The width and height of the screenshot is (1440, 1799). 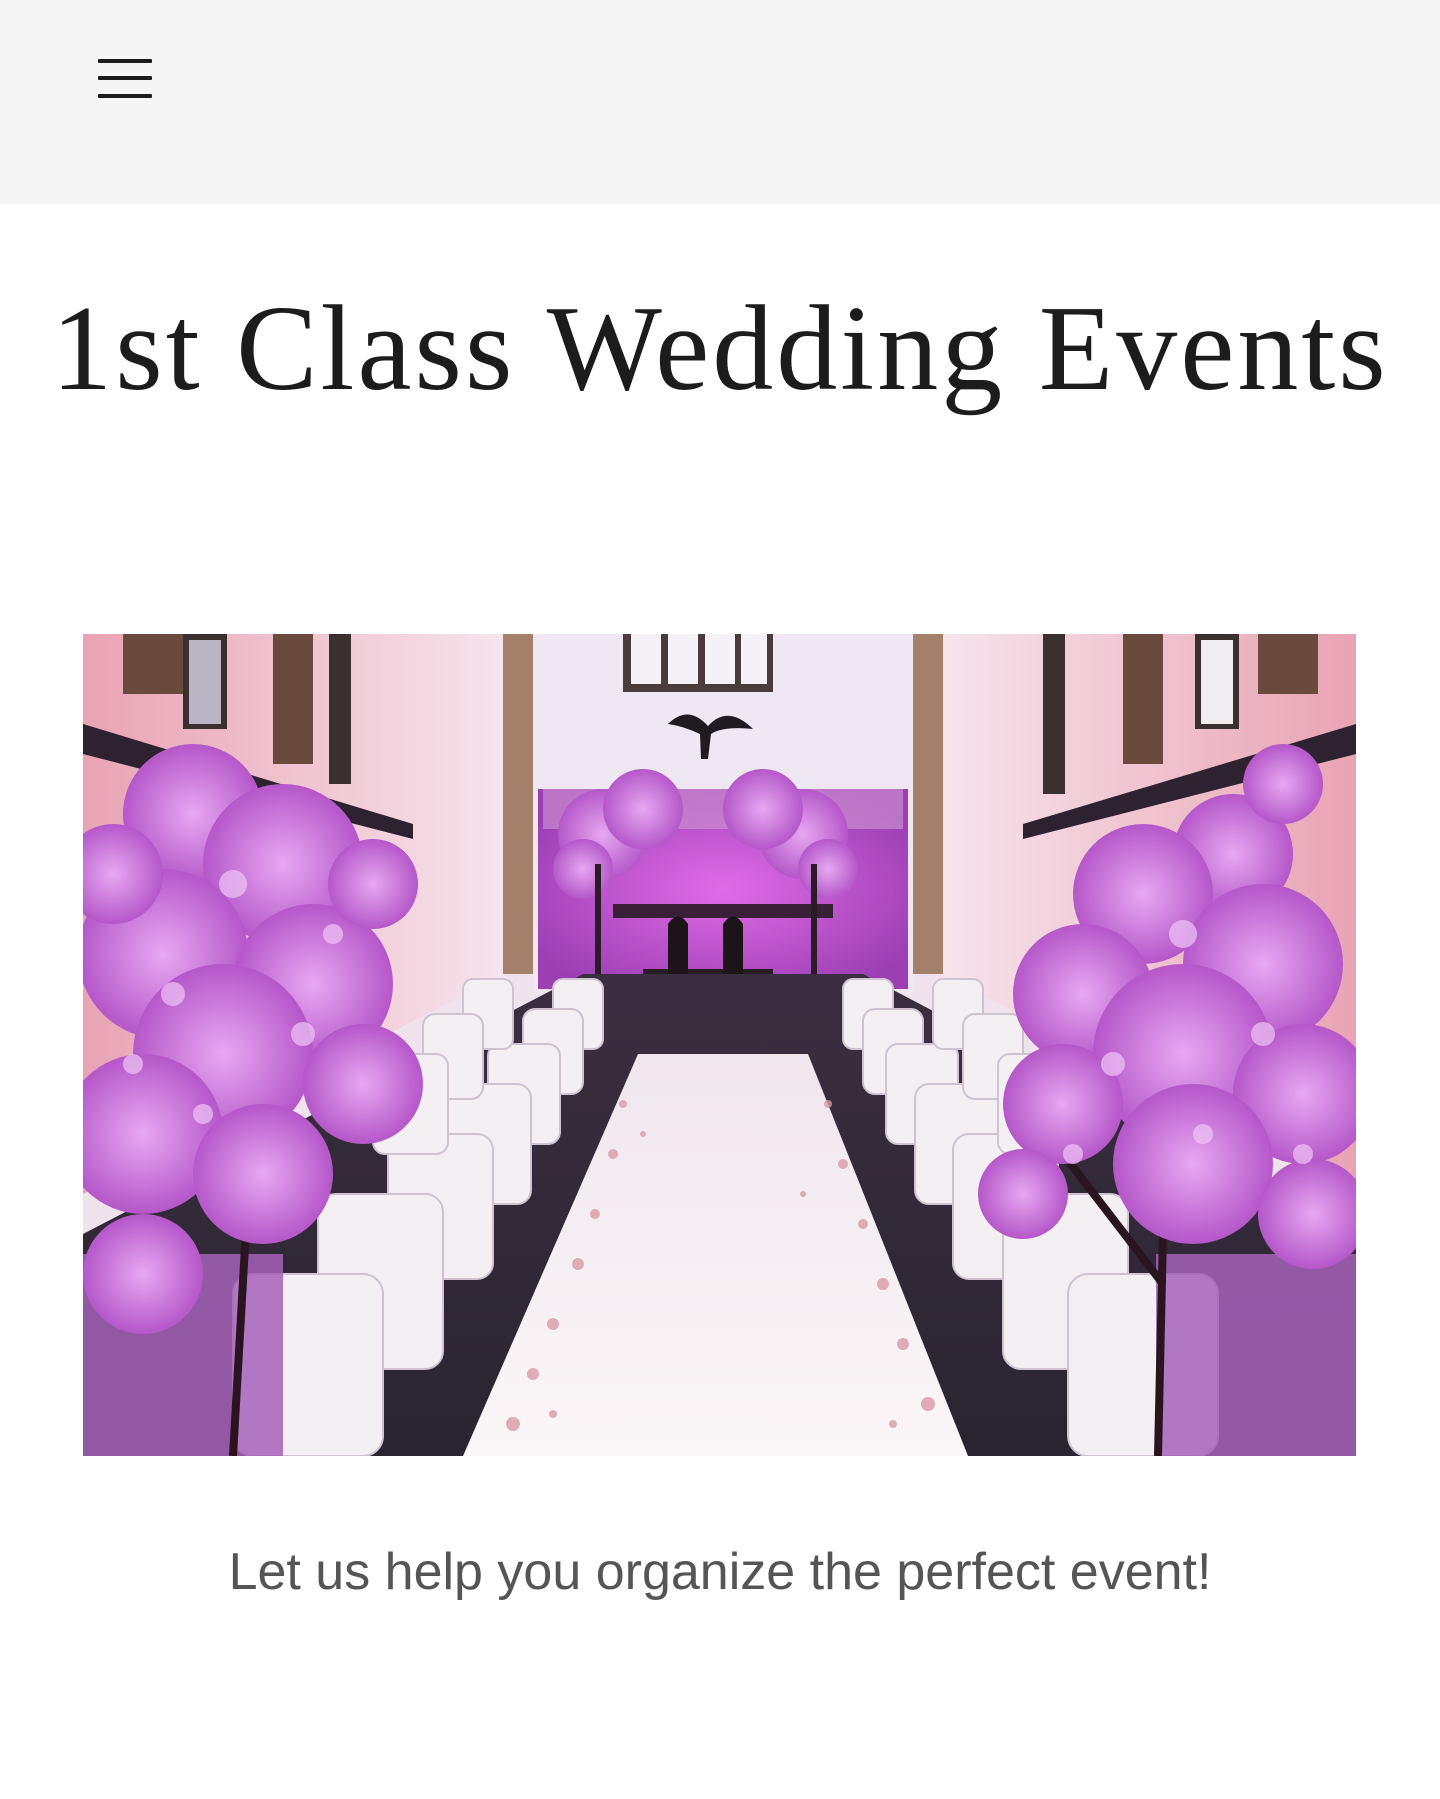 What do you see at coordinates (720, 348) in the screenshot?
I see `site-title: 1st Class Wedding Events` at bounding box center [720, 348].